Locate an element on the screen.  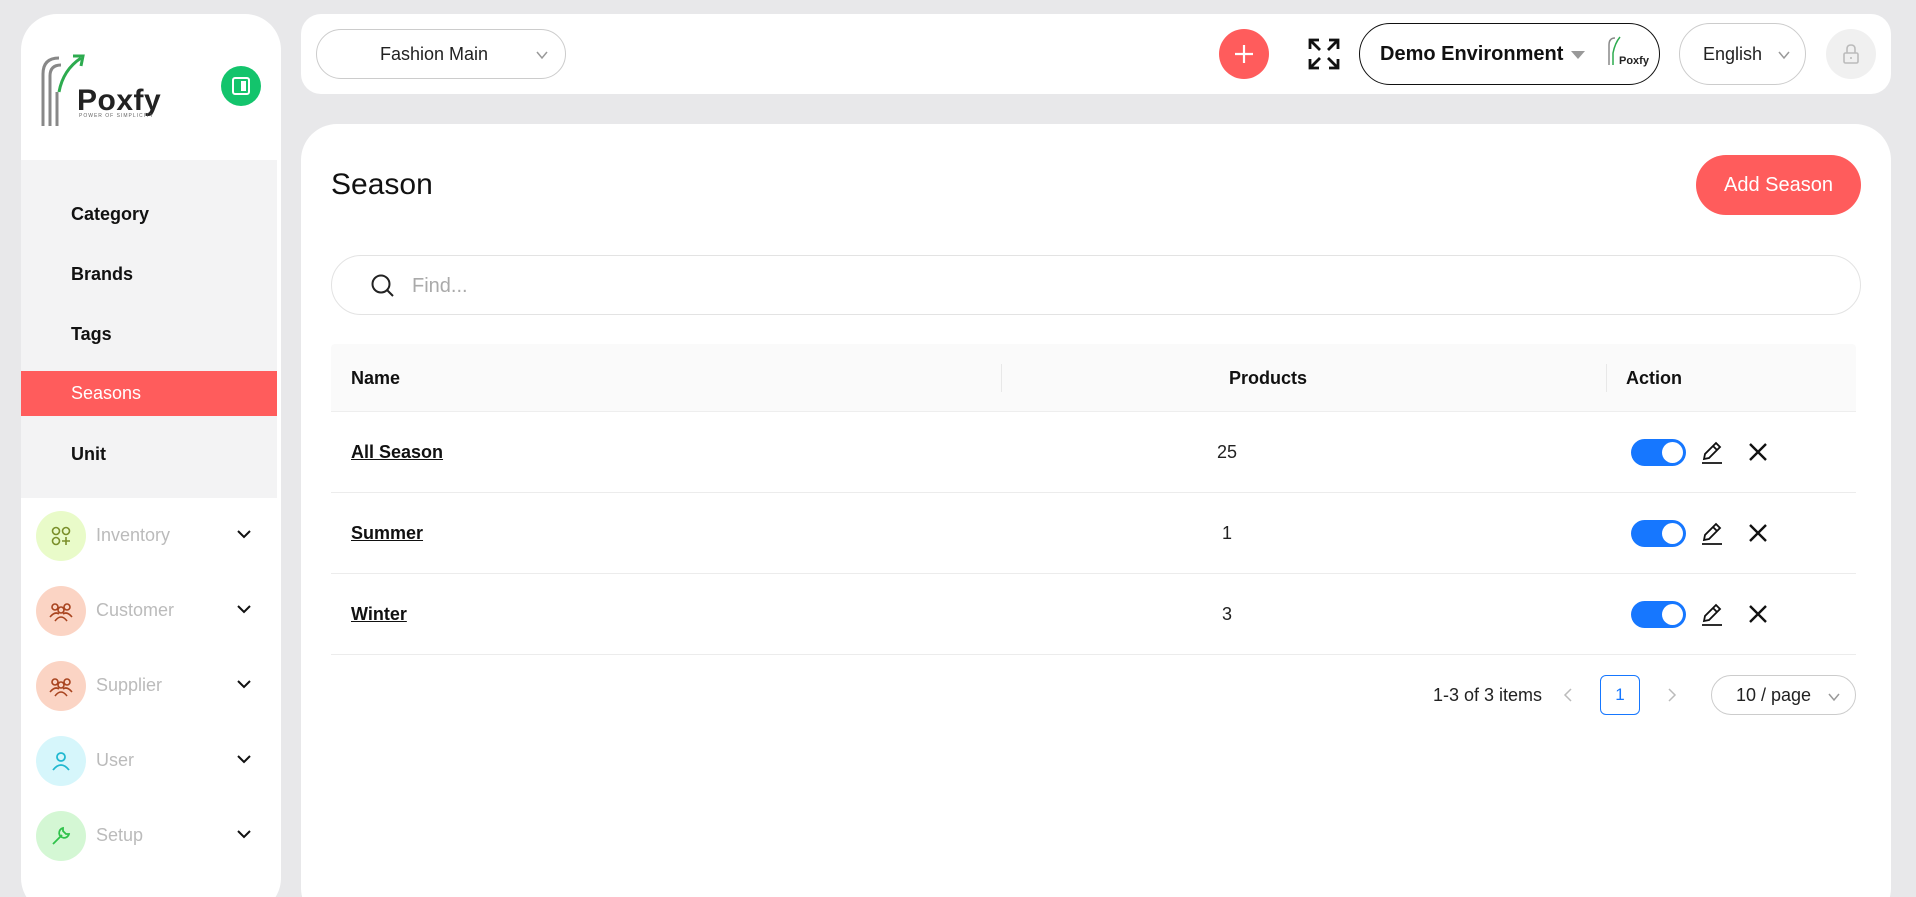
chevron-left-icon is located at coordinates (1568, 695).